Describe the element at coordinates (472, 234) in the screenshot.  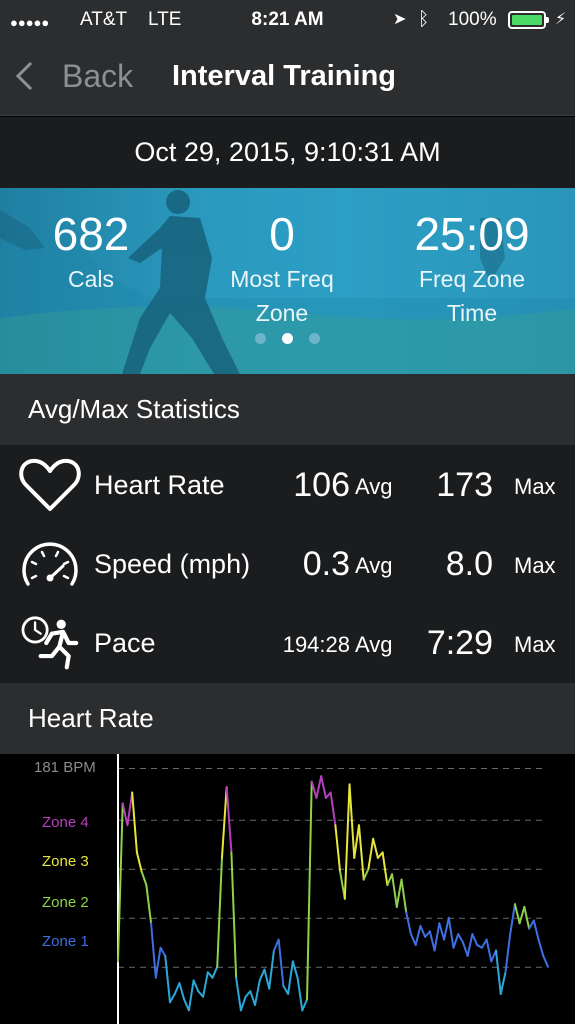
I see `freq-zone-time-value: 25:09` at that location.